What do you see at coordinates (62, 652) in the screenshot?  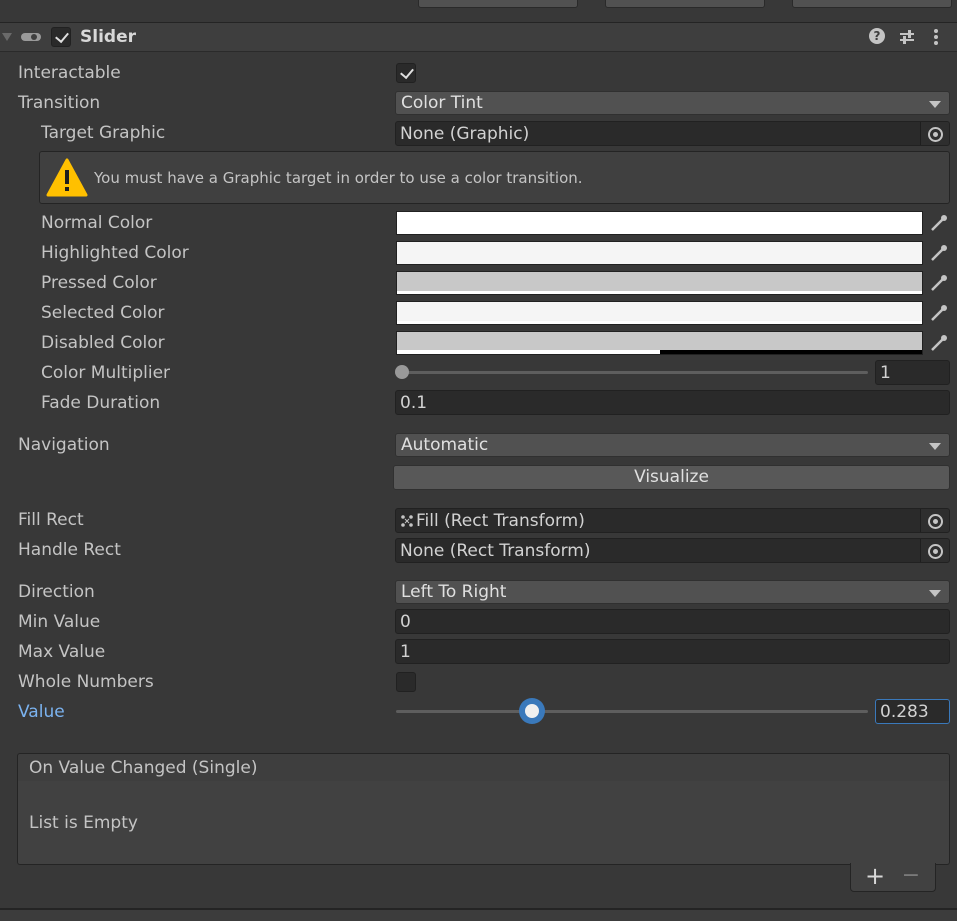 I see `max-value-label: Max Value` at bounding box center [62, 652].